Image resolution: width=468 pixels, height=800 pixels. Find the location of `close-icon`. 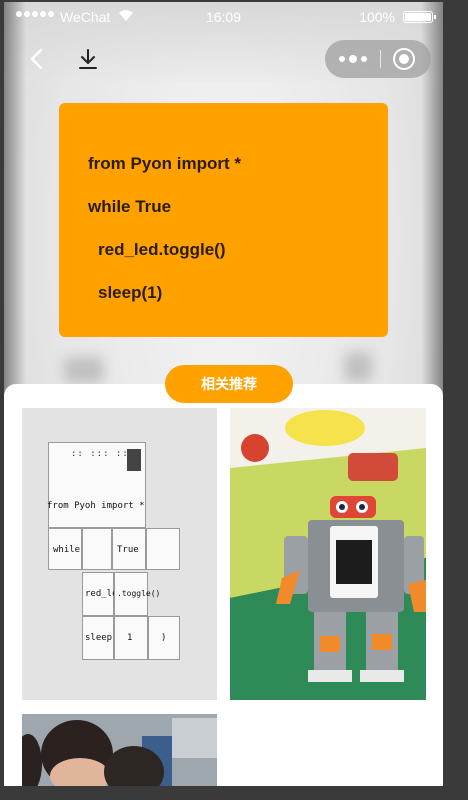

close-icon is located at coordinates (404, 59).